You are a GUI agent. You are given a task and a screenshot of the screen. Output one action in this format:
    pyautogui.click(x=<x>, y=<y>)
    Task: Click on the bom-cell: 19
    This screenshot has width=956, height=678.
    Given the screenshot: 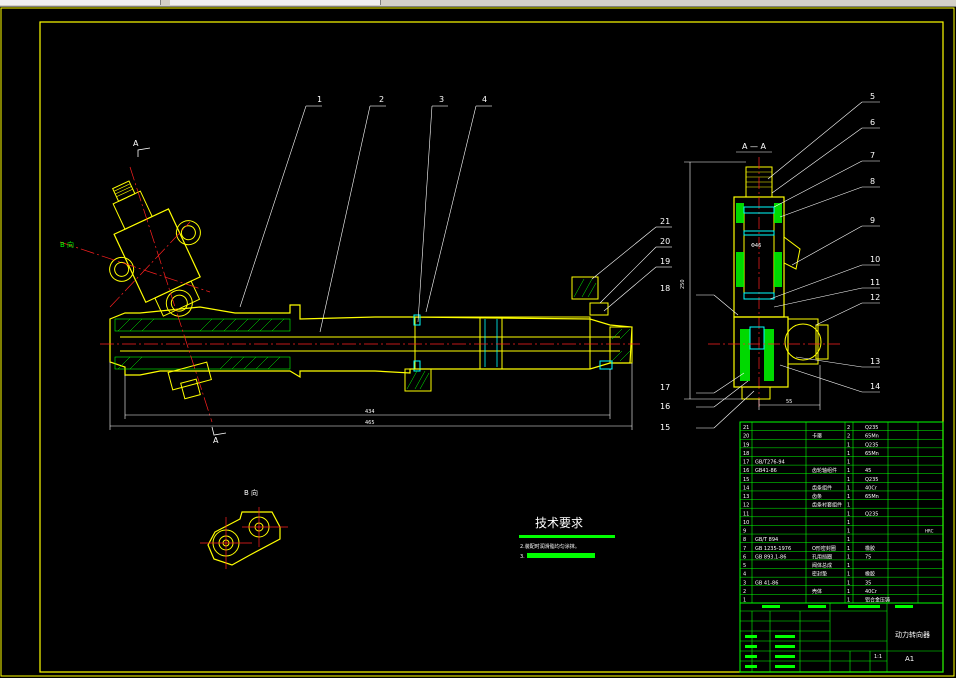 What is the action you would take?
    pyautogui.click(x=746, y=445)
    